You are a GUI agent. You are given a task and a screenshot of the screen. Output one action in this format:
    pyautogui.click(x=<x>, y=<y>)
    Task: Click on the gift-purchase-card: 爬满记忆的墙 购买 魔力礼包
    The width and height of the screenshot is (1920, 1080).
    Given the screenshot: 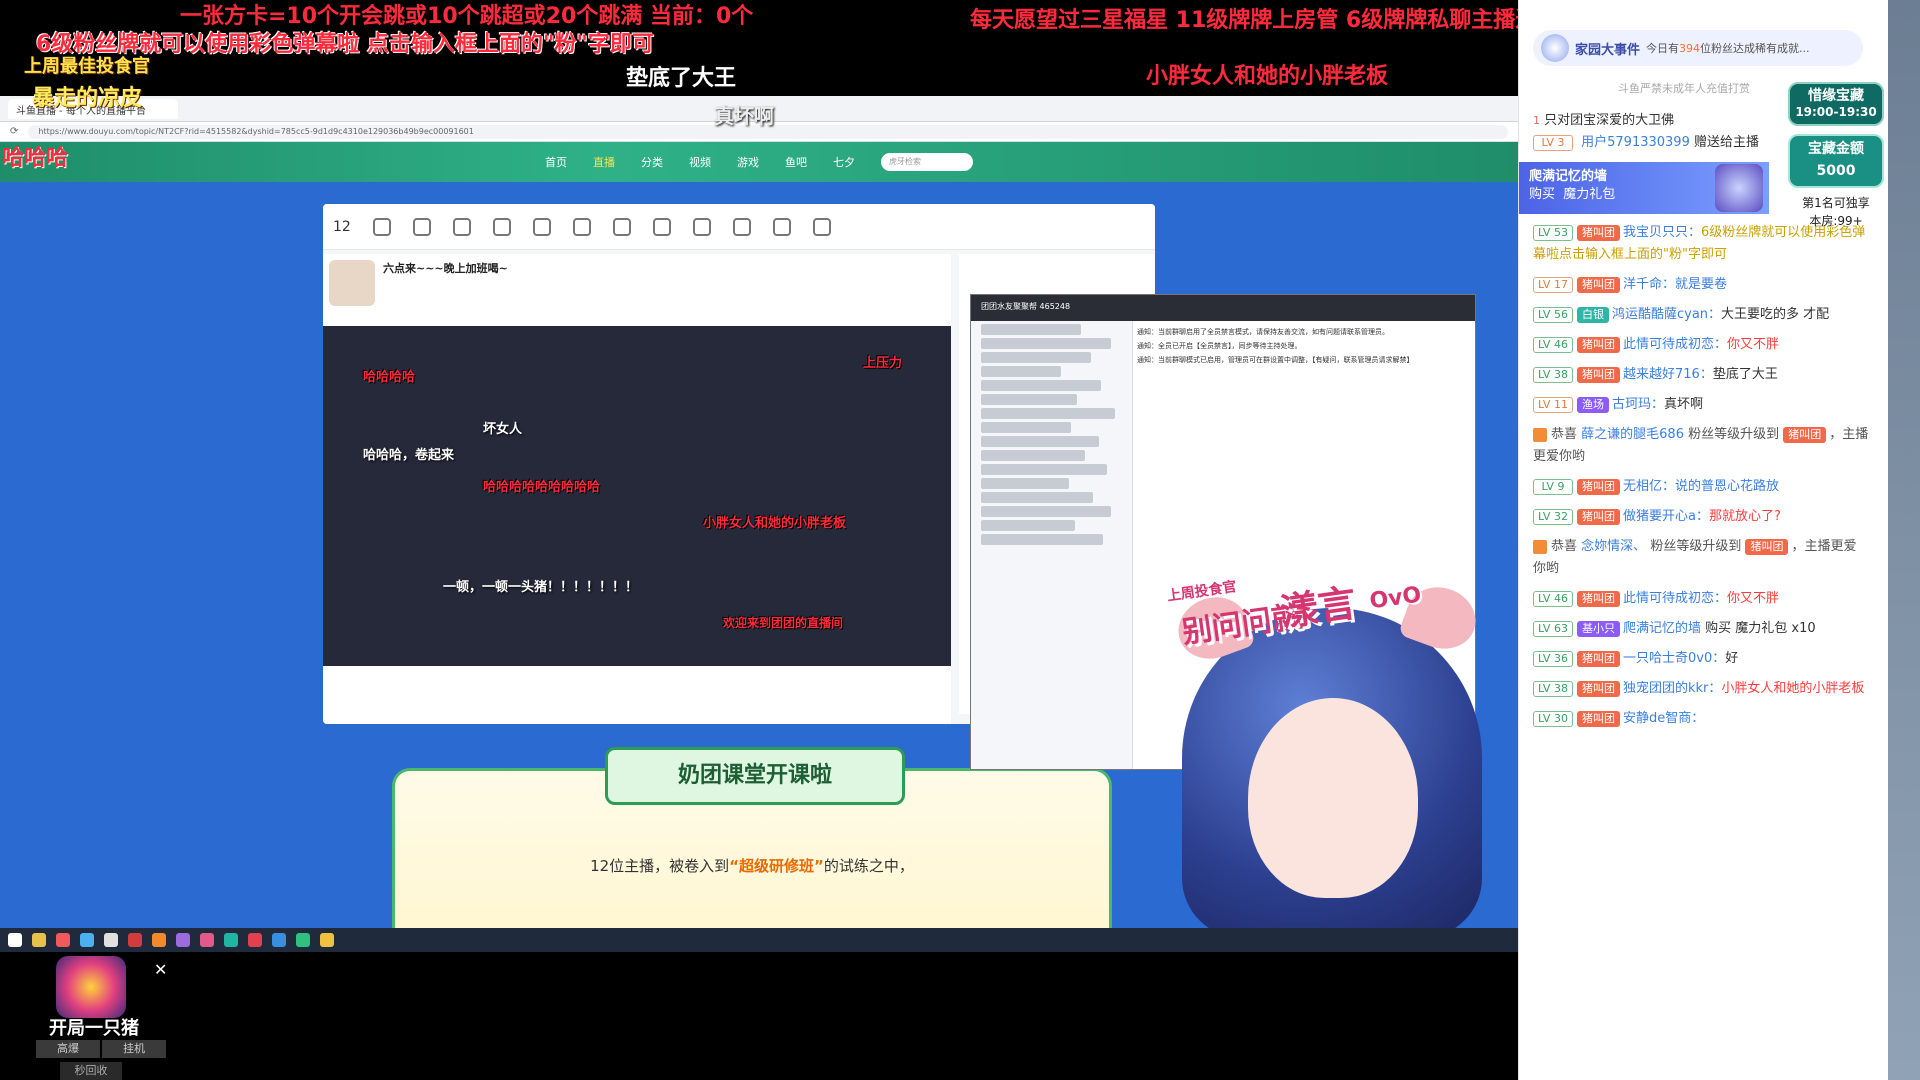 What is the action you would take?
    pyautogui.click(x=1644, y=188)
    